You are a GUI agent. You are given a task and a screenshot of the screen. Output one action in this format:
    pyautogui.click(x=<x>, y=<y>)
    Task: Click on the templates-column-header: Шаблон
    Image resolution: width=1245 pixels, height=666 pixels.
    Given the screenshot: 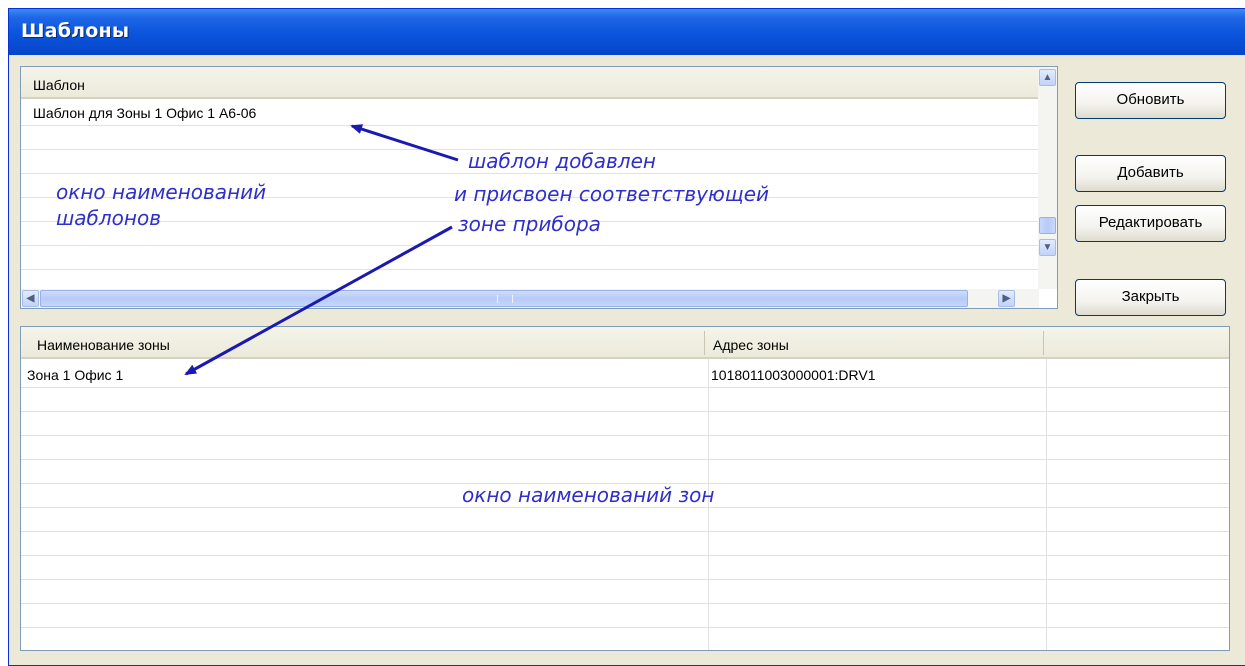 What is the action you would take?
    pyautogui.click(x=59, y=85)
    